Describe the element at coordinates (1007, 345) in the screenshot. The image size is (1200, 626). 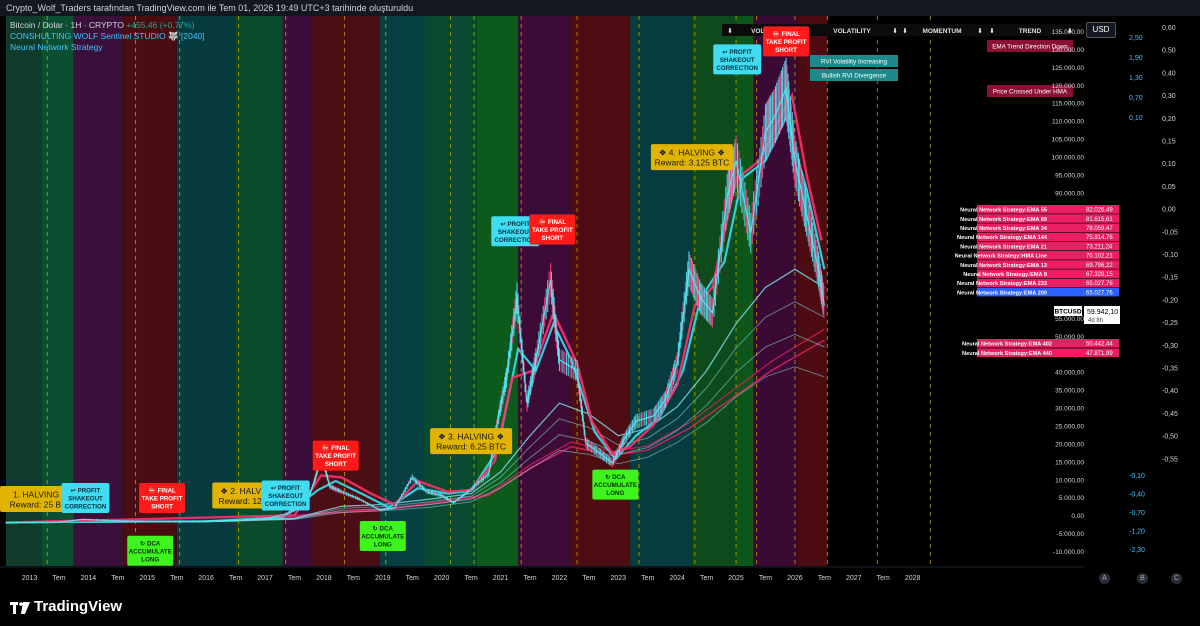
I see `ema-label-name: Neural Network Strategy:EMA 402` at that location.